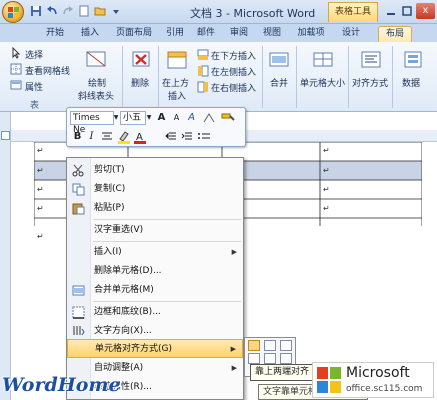 This screenshot has width=437, height=400. I want to click on tab-selector-button, so click(5, 135).